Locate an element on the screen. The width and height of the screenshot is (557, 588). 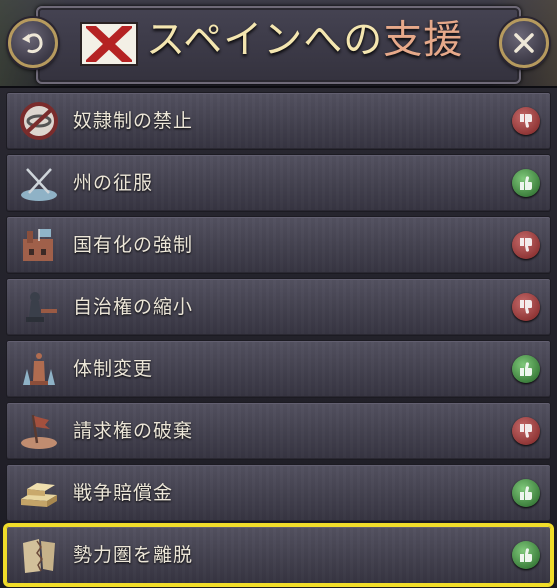
list-item-label: 戦争賠償金 is located at coordinates (123, 493).